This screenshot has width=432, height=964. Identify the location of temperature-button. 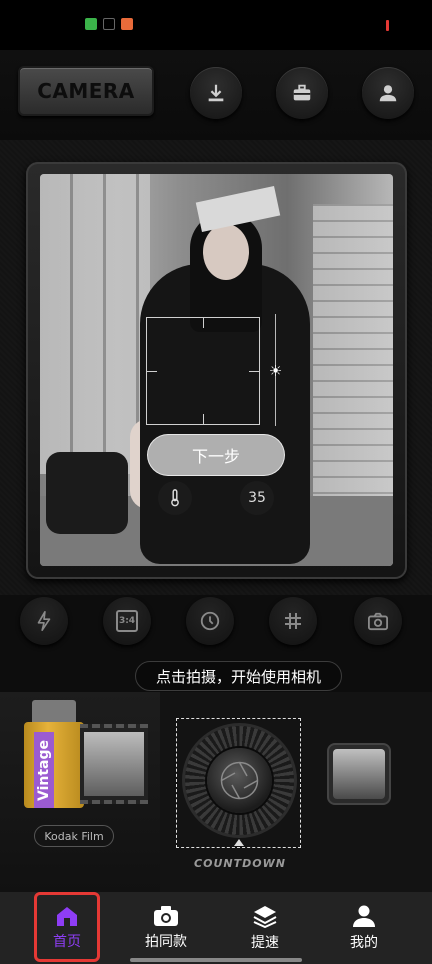
(175, 498).